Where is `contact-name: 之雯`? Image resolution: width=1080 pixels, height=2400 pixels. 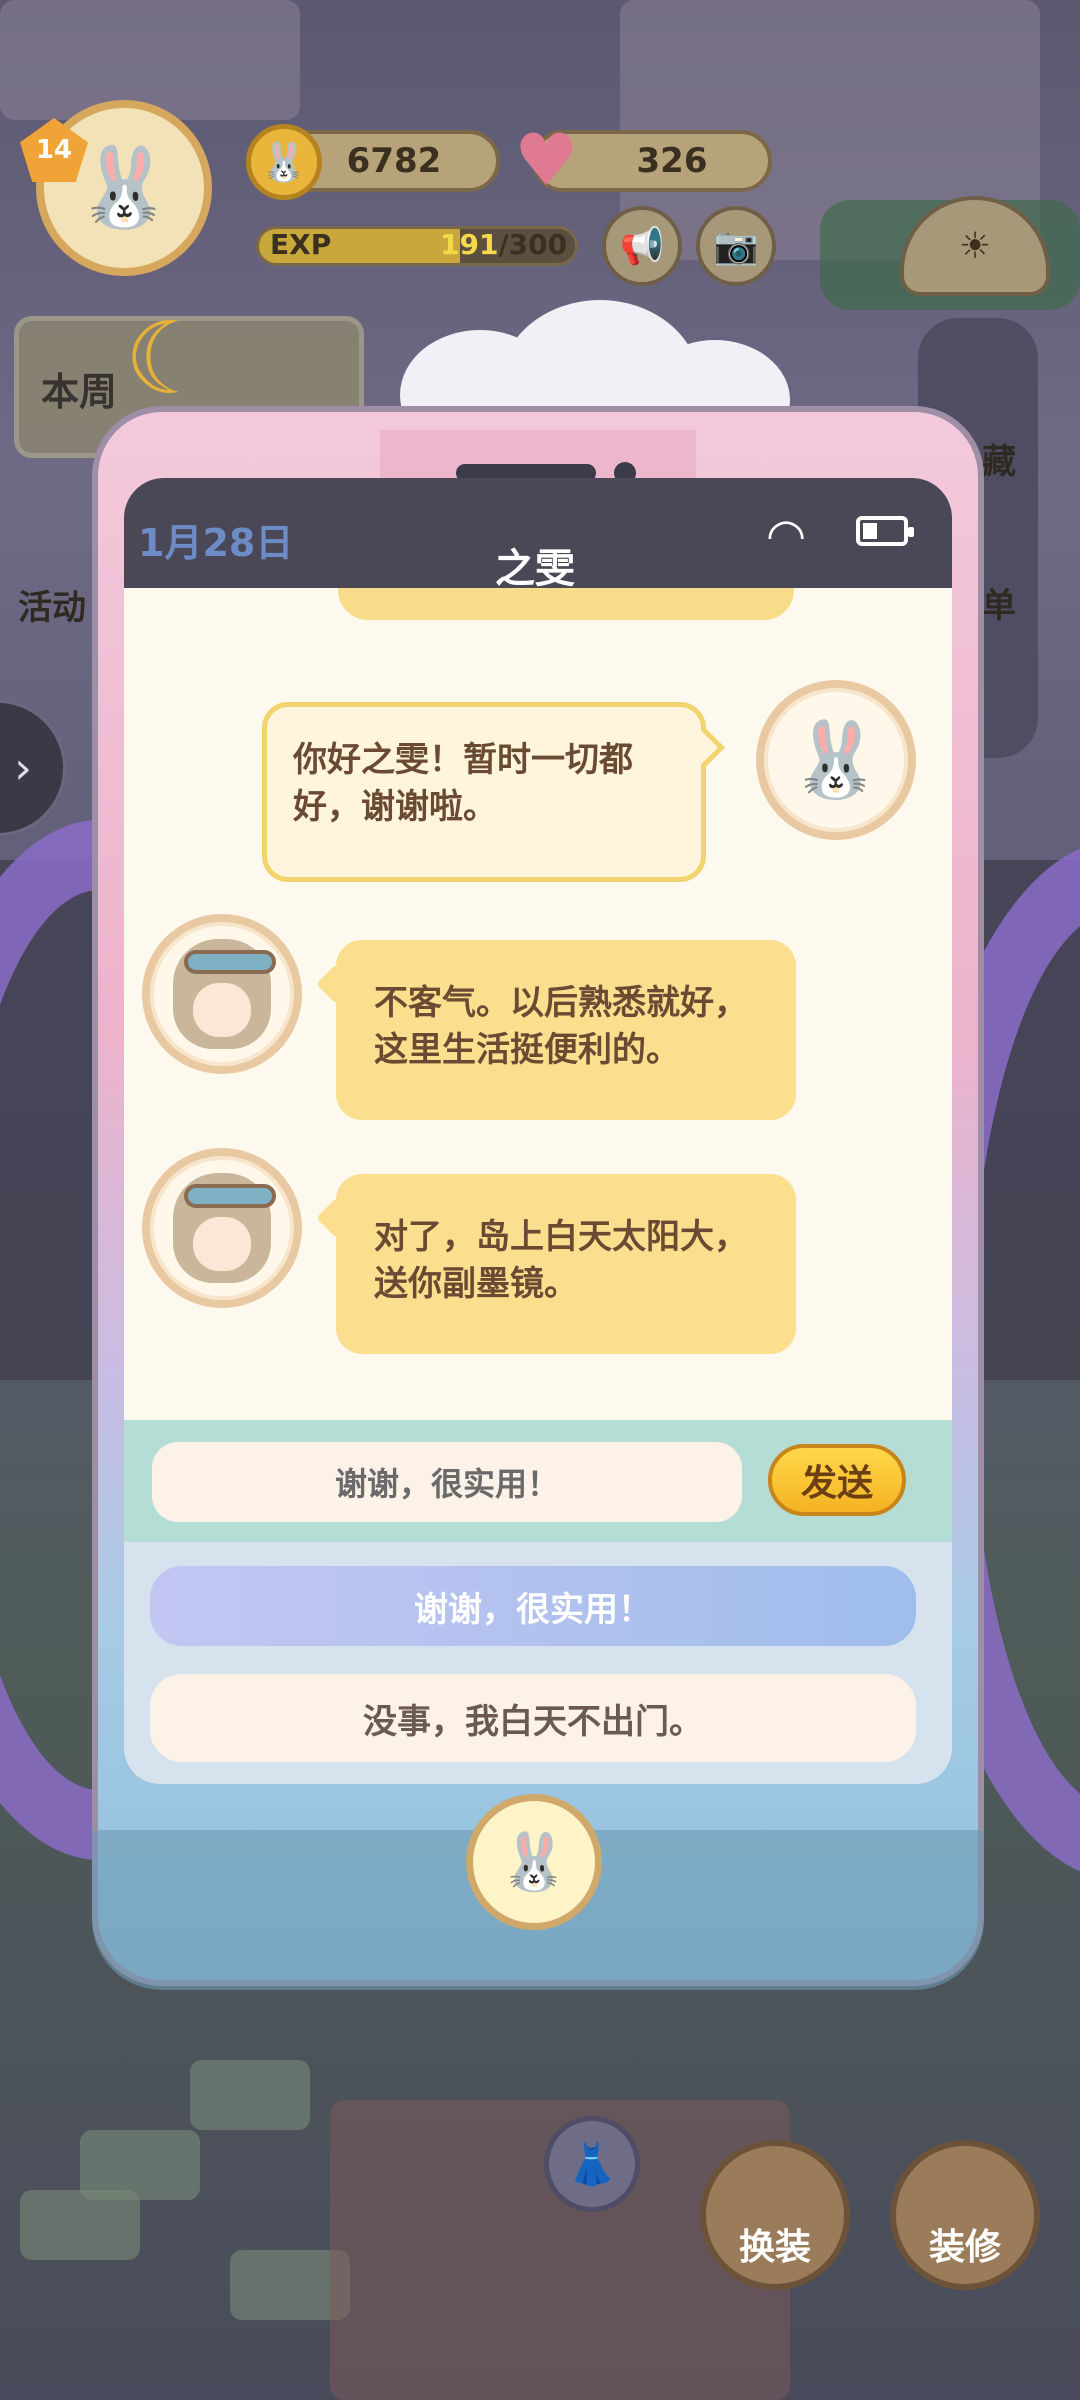
contact-name: 之雯 is located at coordinates (535, 569).